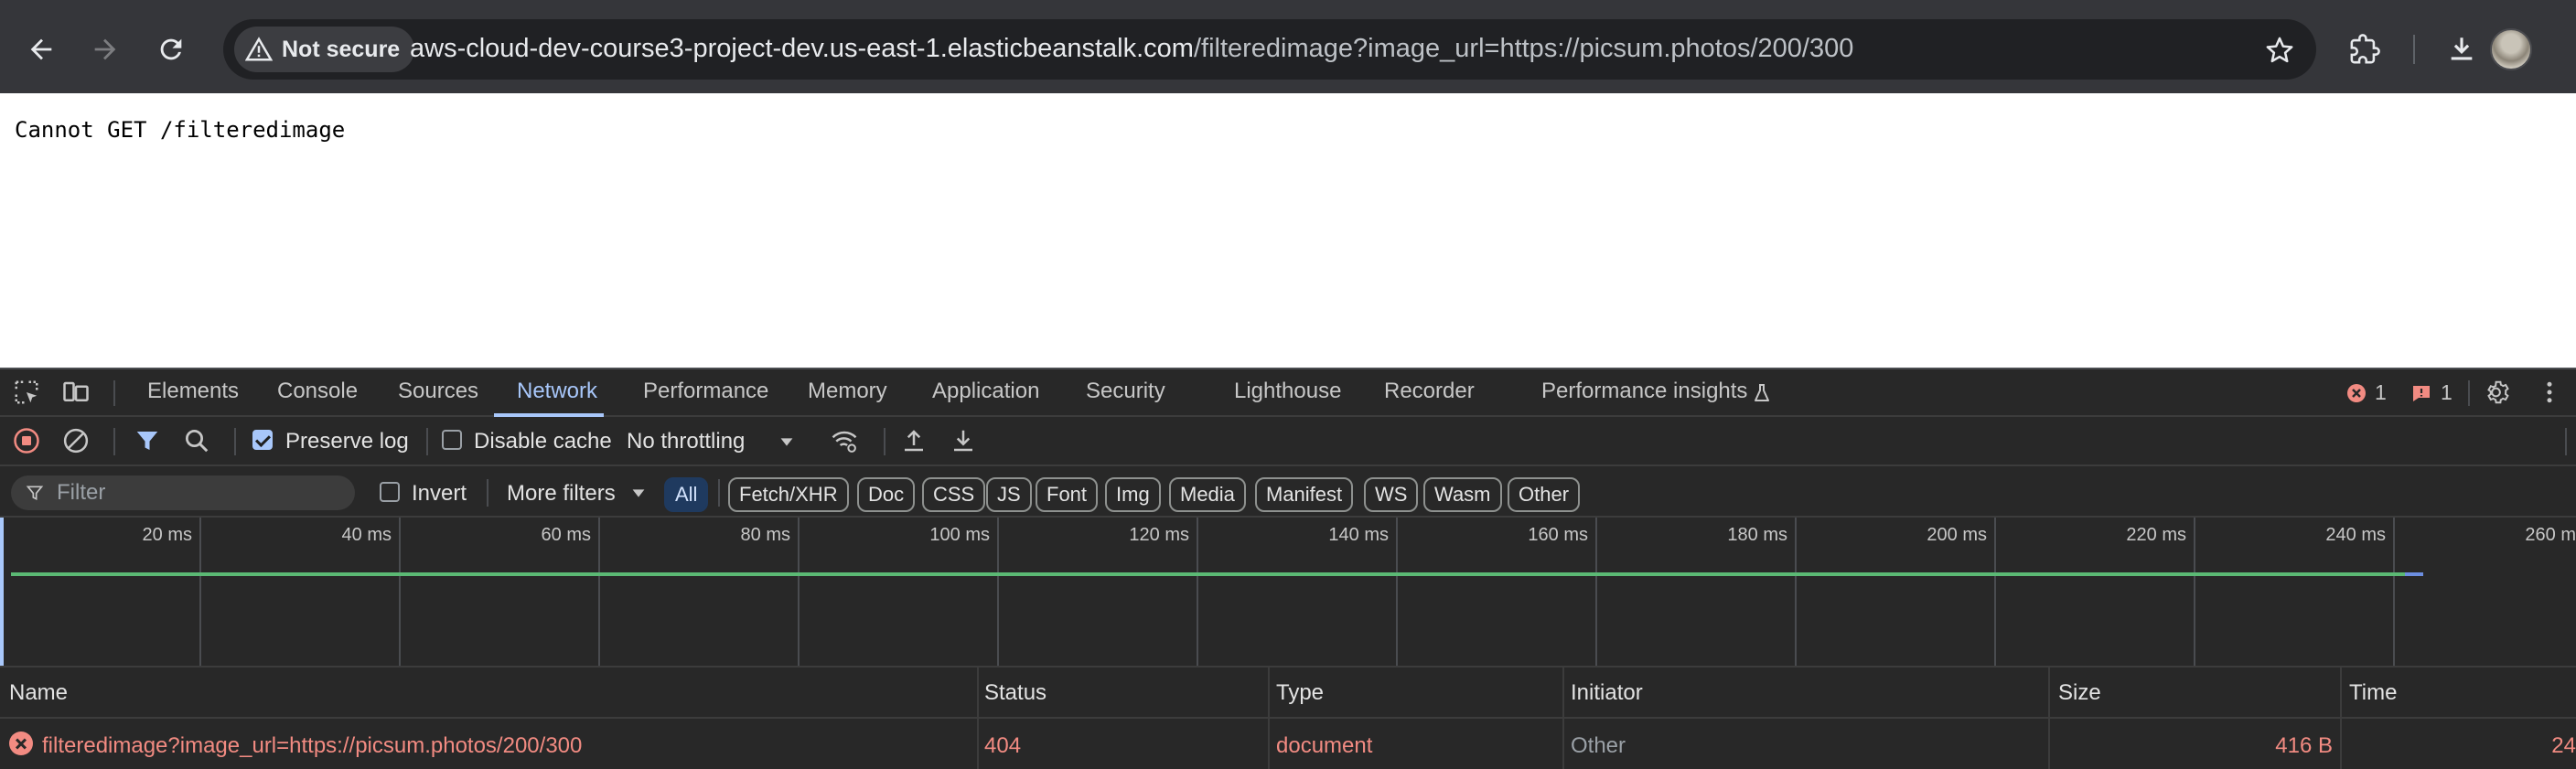 This screenshot has width=2576, height=769. I want to click on export-har-button, so click(964, 440).